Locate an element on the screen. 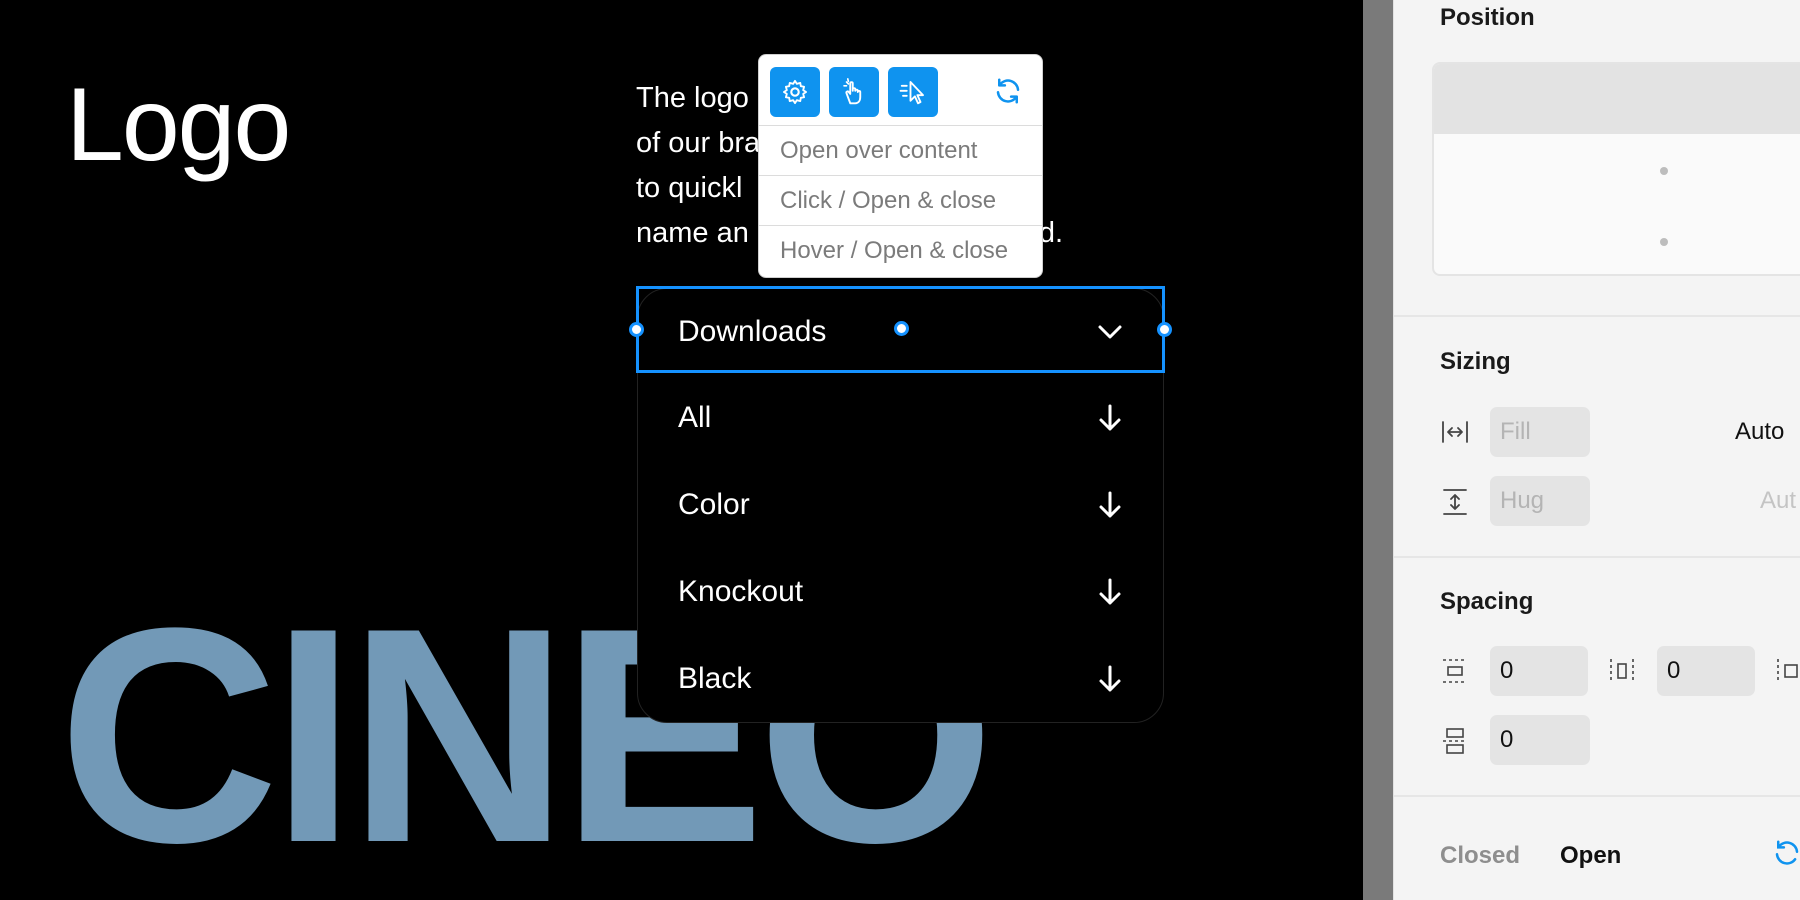  gear-icon is located at coordinates (795, 92).